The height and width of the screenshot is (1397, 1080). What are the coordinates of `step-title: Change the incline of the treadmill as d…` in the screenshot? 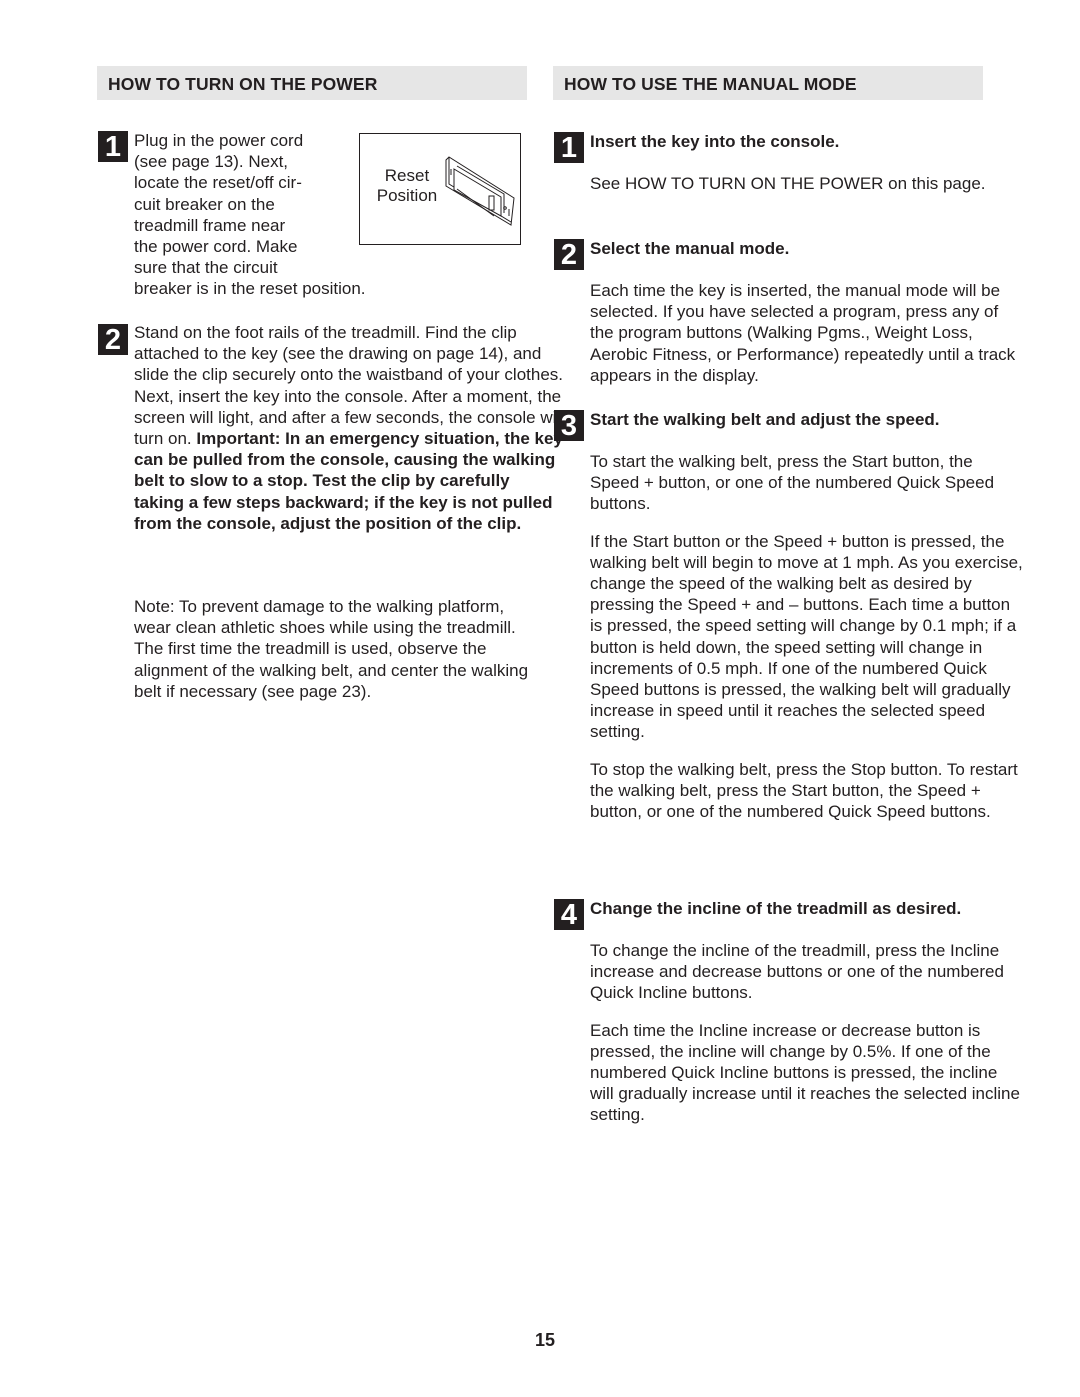 It's located at (776, 908).